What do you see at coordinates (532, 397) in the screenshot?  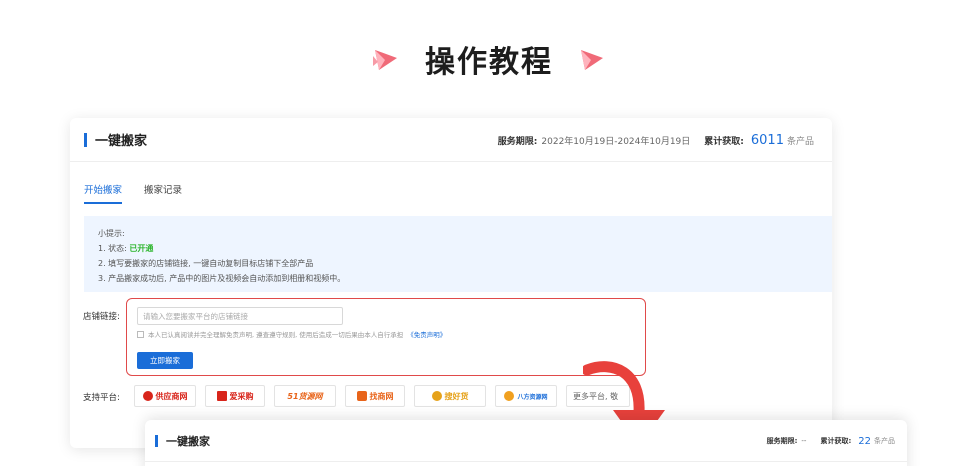 I see `platform-name: 八方资源网` at bounding box center [532, 397].